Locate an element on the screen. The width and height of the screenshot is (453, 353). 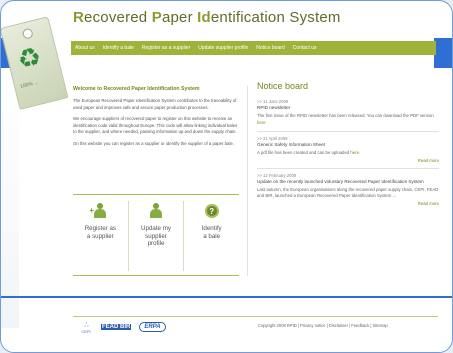
tag-hole is located at coordinates (27, 33).